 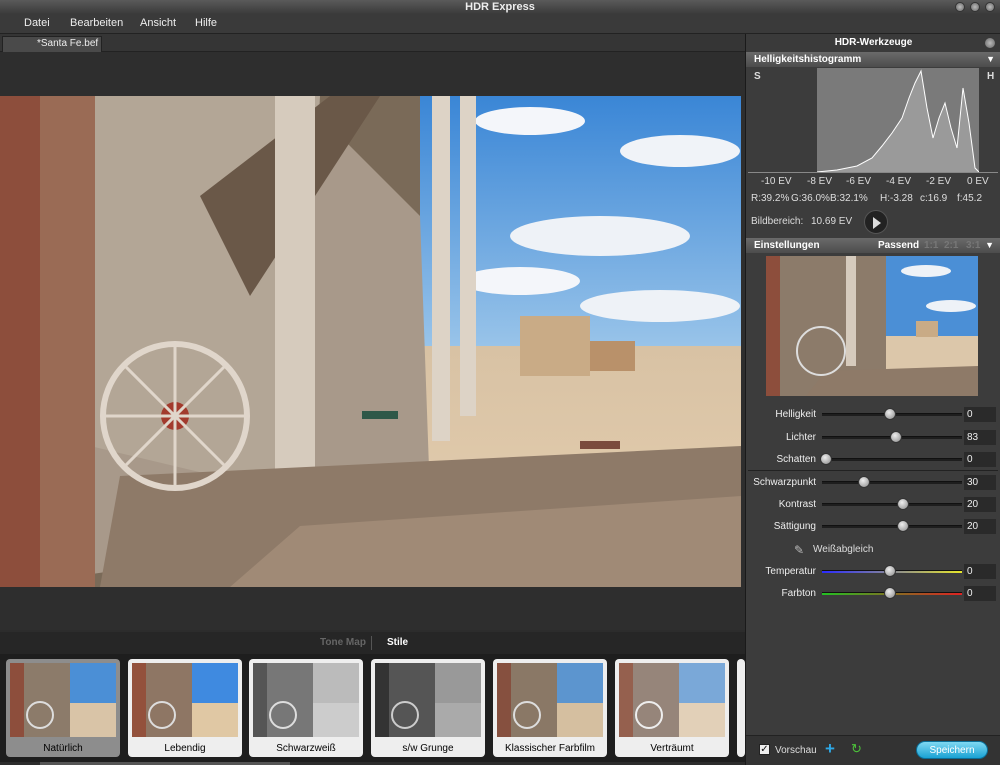 I want to click on zoom-2-1: 2:1, so click(x=951, y=245).